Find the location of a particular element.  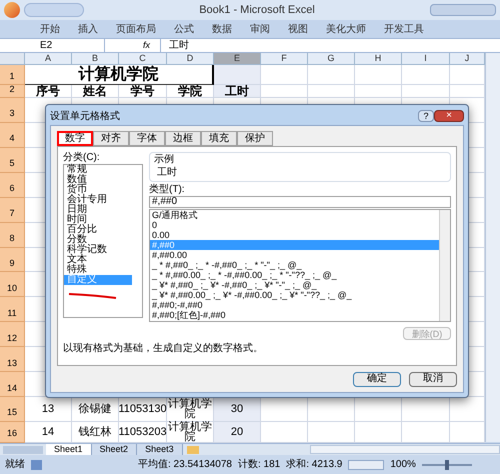

ribbon-tab: 数据 is located at coordinates (222, 29).